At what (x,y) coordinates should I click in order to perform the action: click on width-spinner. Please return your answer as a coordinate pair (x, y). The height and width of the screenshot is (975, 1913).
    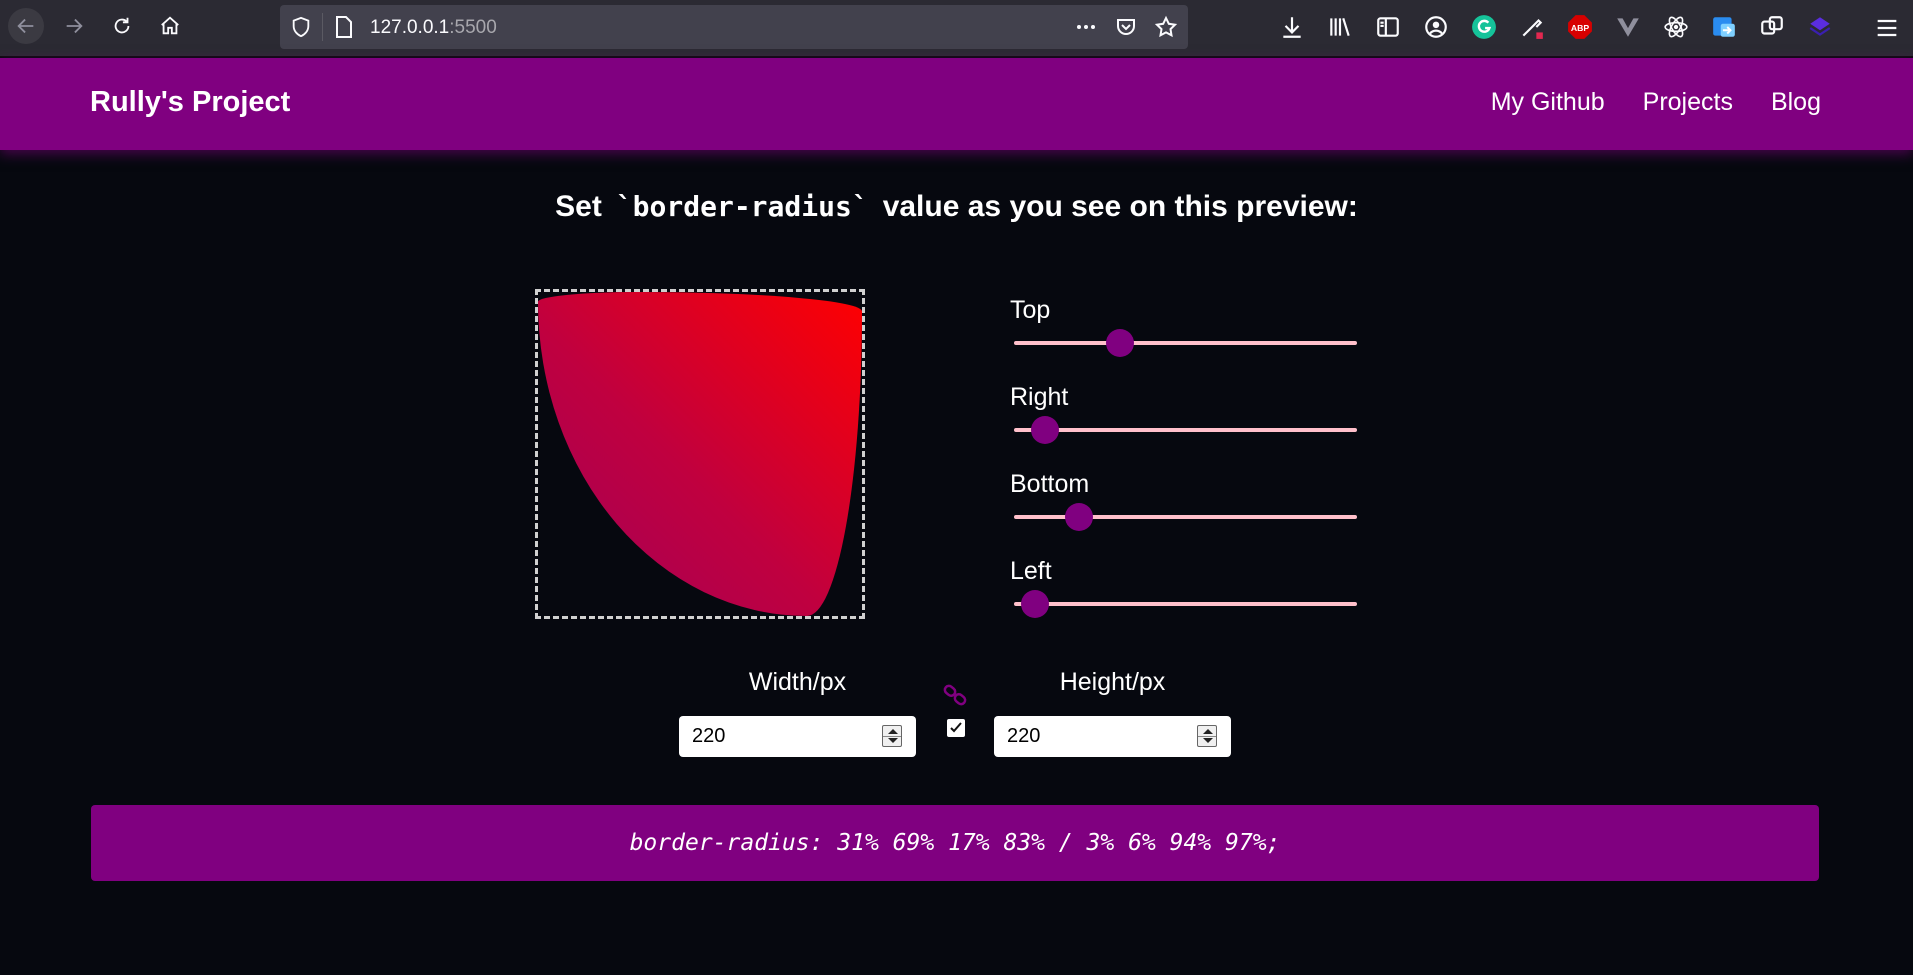
    Looking at the image, I should click on (892, 736).